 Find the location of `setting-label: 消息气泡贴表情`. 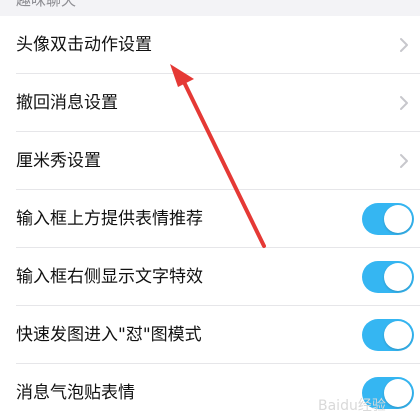

setting-label: 消息气泡贴表情 is located at coordinates (75, 393).